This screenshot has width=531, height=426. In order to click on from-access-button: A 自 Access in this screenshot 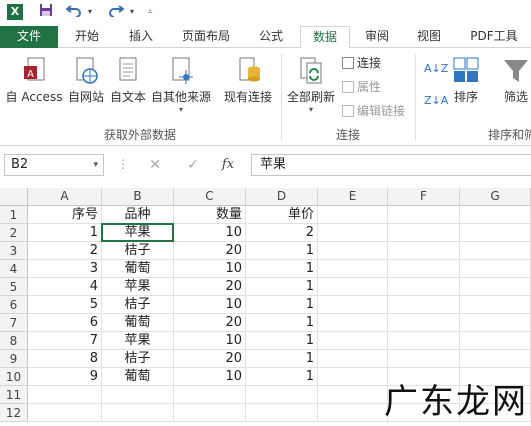, I will do `click(34, 80)`.